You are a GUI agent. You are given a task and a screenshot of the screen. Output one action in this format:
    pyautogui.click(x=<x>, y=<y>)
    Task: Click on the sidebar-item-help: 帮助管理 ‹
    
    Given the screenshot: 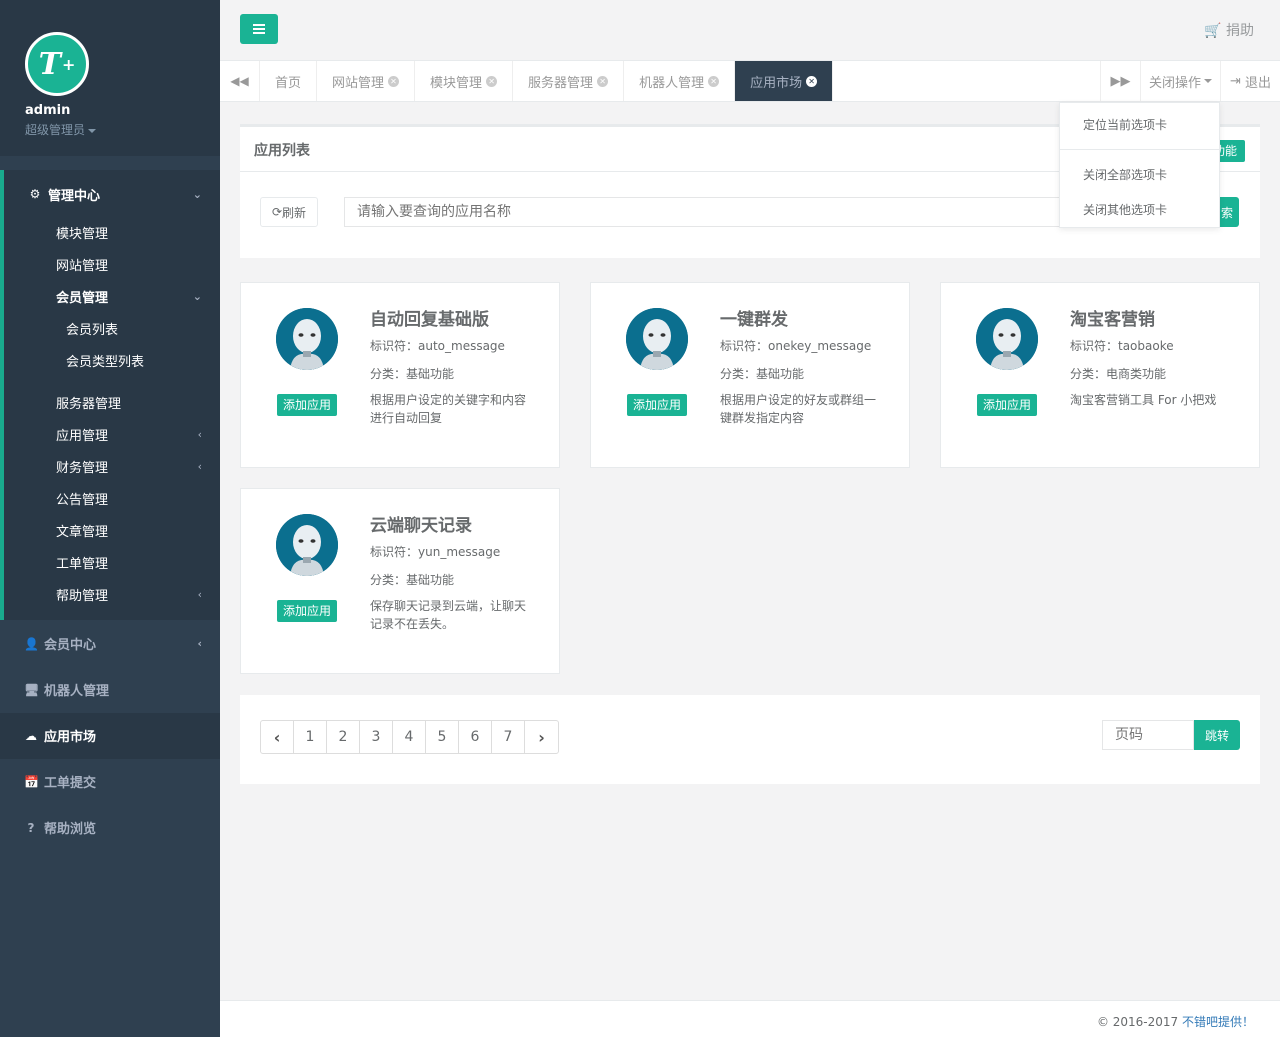 What is the action you would take?
    pyautogui.click(x=110, y=594)
    